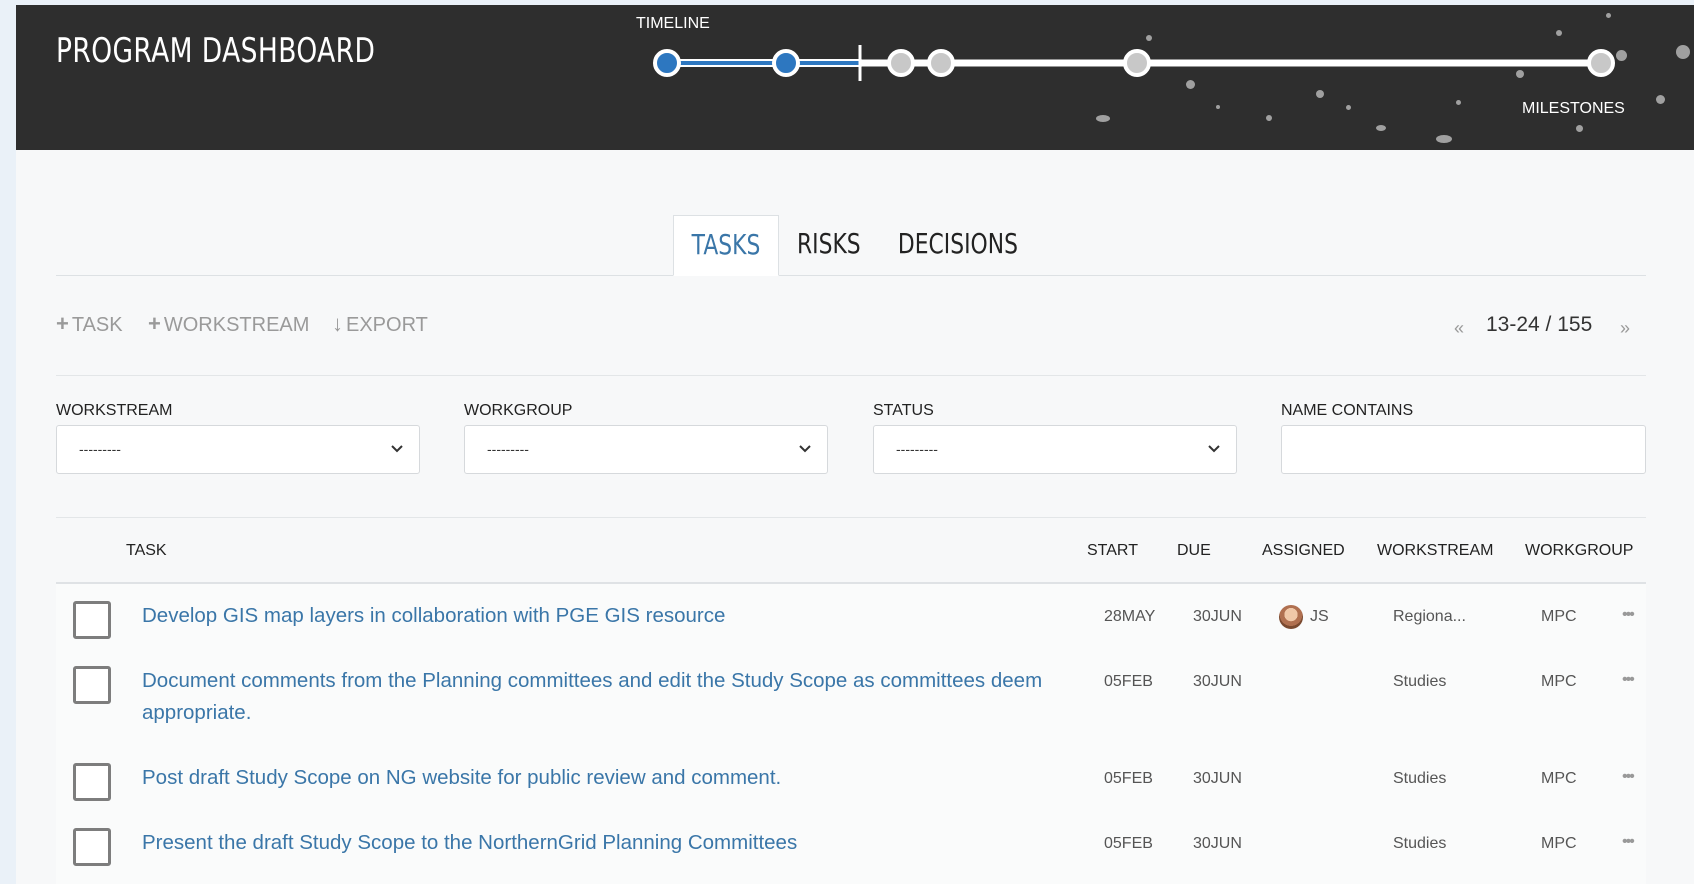 This screenshot has width=1694, height=884. Describe the element at coordinates (726, 245) in the screenshot. I see `tab-tasks: TASKS` at that location.